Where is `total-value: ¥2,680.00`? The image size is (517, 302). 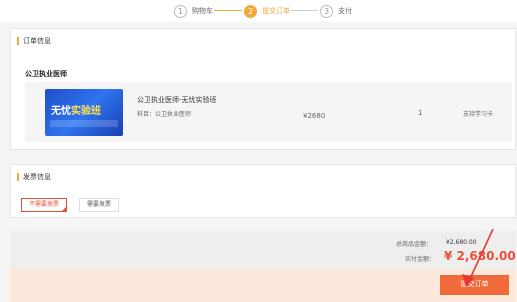 total-value: ¥2,680.00 is located at coordinates (461, 242).